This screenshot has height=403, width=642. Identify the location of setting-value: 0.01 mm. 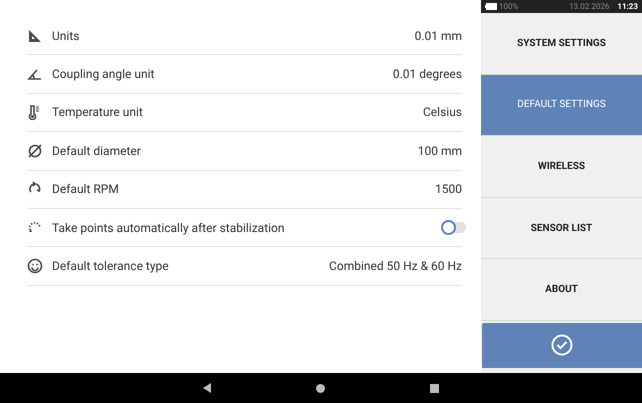
(438, 36).